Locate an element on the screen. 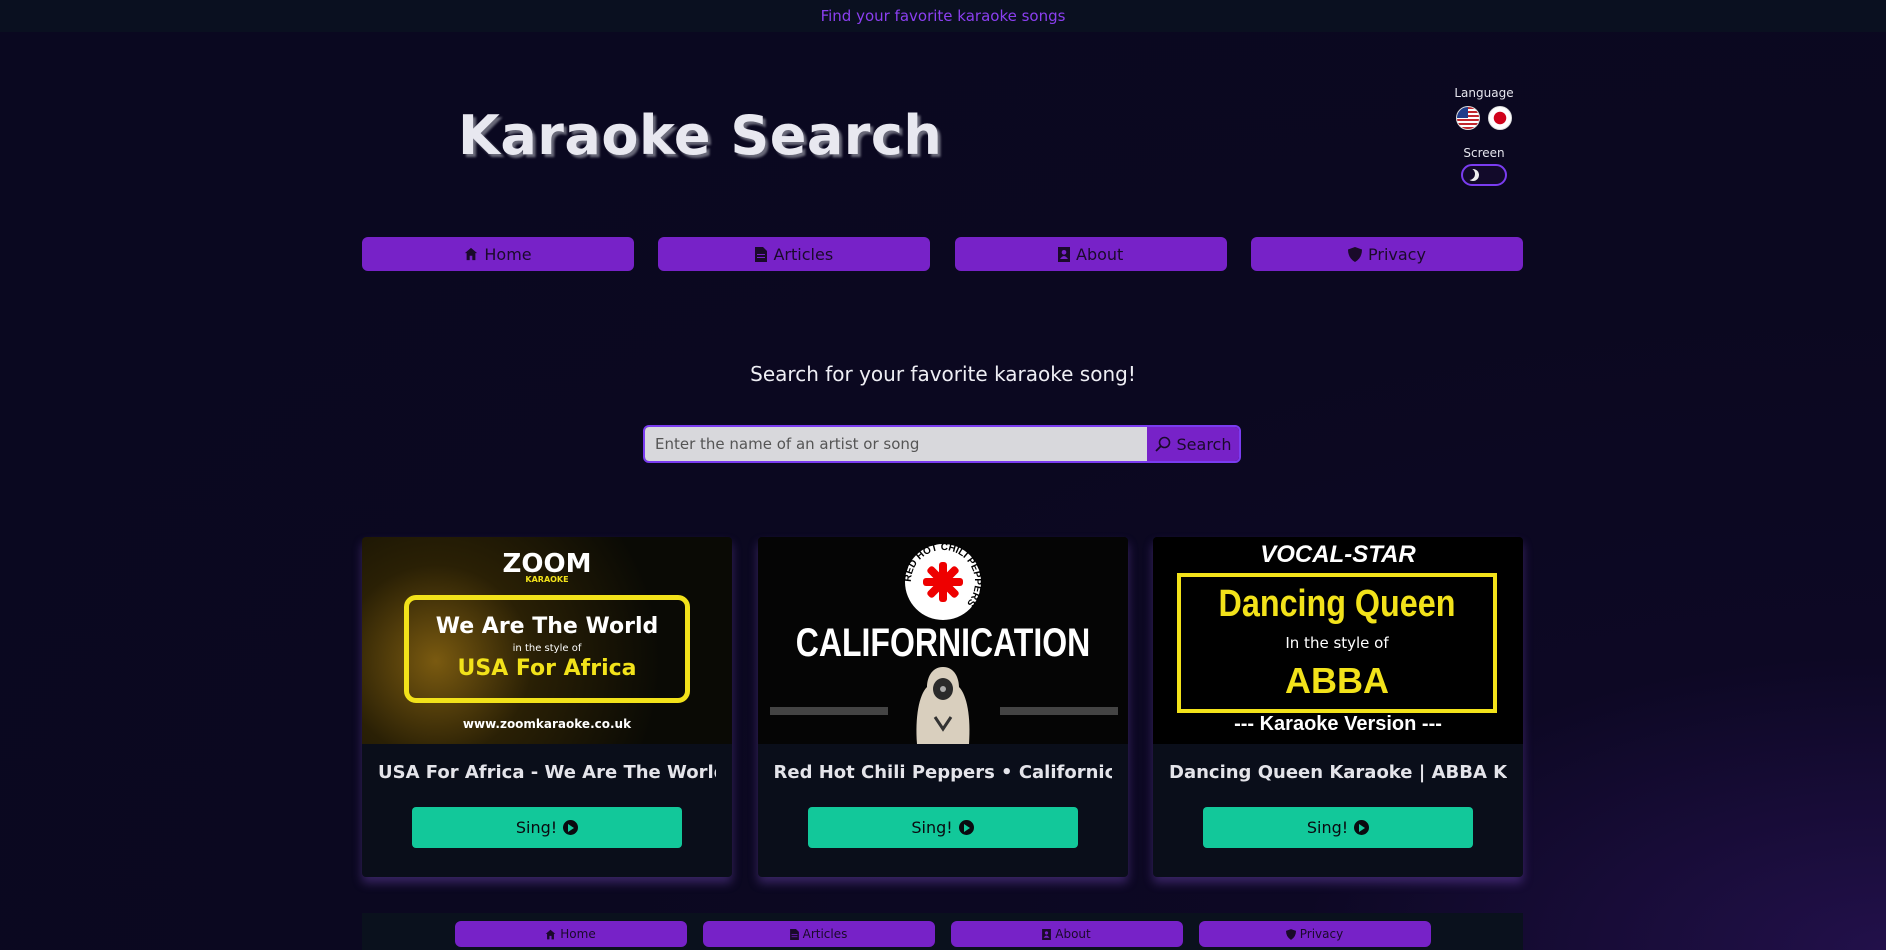  footer-articles-button: Articles is located at coordinates (818, 934).